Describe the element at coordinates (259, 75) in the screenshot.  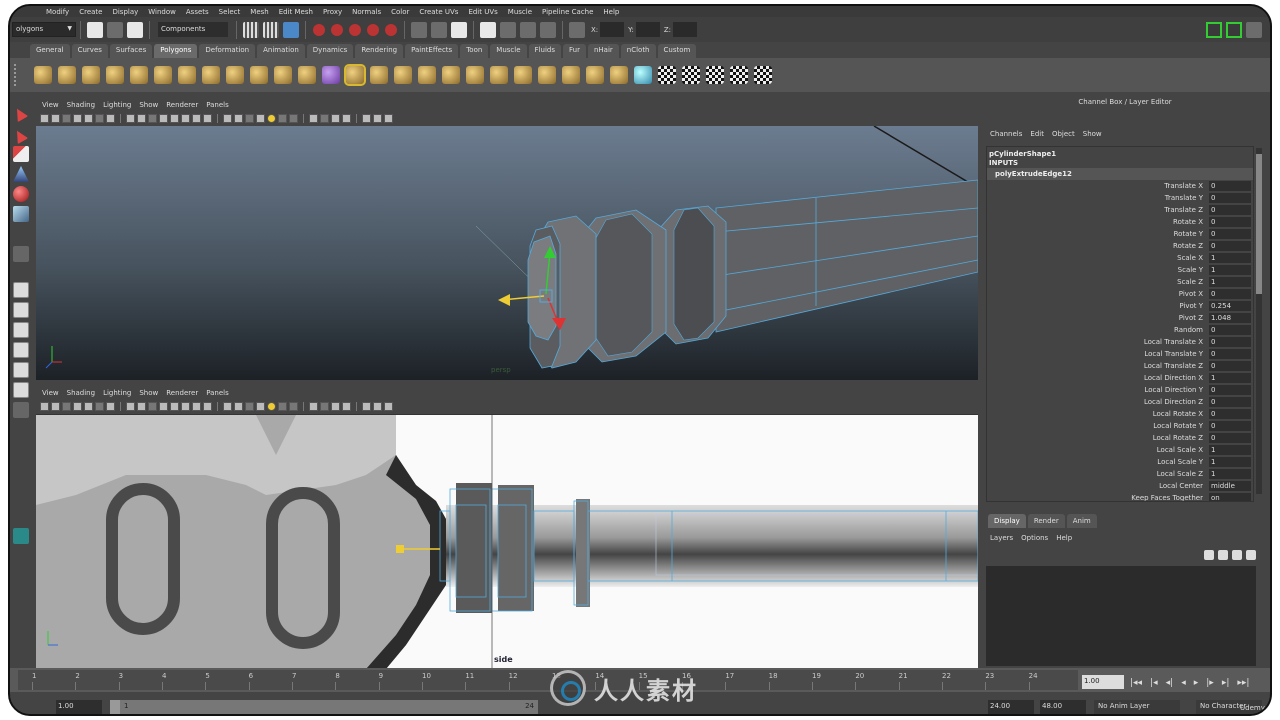
I see `combine-icon` at that location.